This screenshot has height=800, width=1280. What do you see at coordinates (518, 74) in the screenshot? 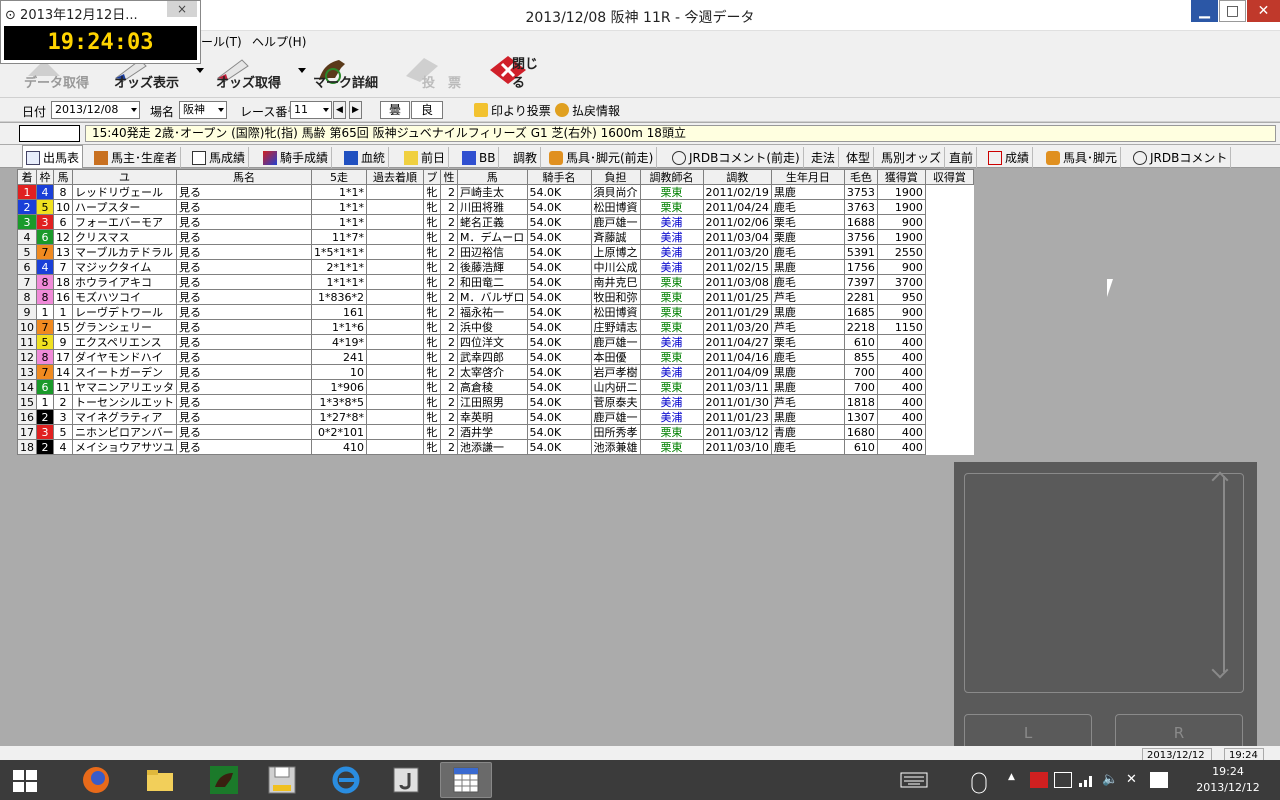
I see `close-button: 閉じる` at bounding box center [518, 74].